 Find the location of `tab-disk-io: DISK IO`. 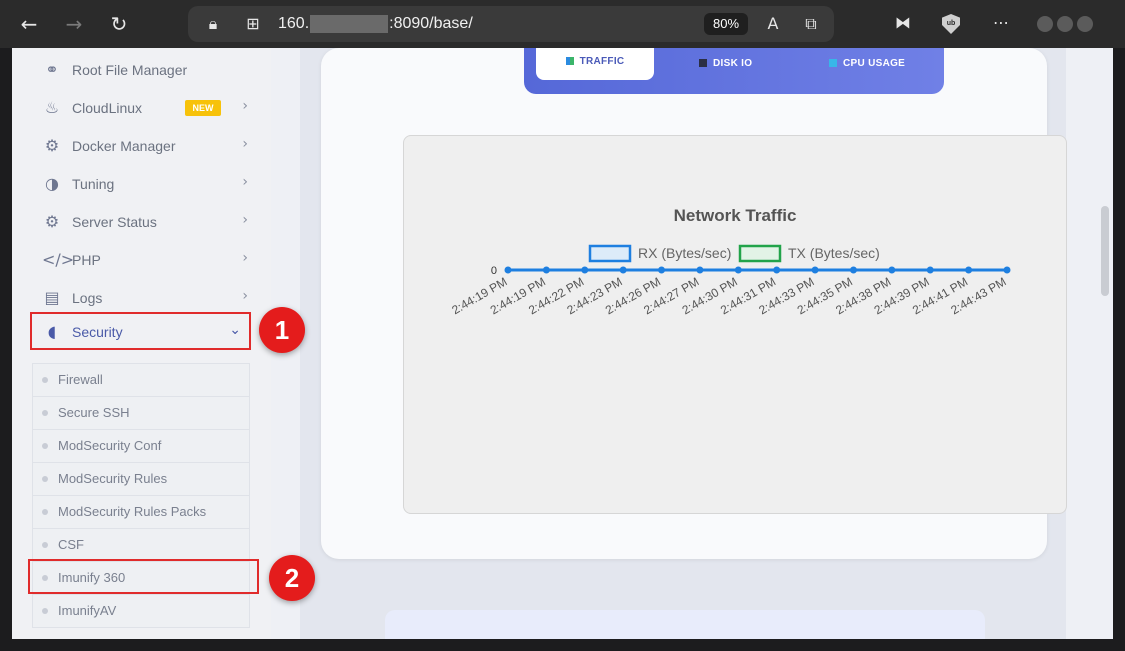

tab-disk-io: DISK IO is located at coordinates (725, 70).